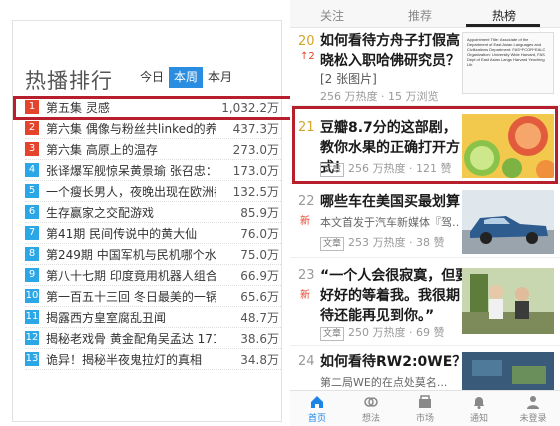  What do you see at coordinates (131, 254) in the screenshot?
I see `rank-title: 第249期 中国军机与民机哪个水平` at bounding box center [131, 254].